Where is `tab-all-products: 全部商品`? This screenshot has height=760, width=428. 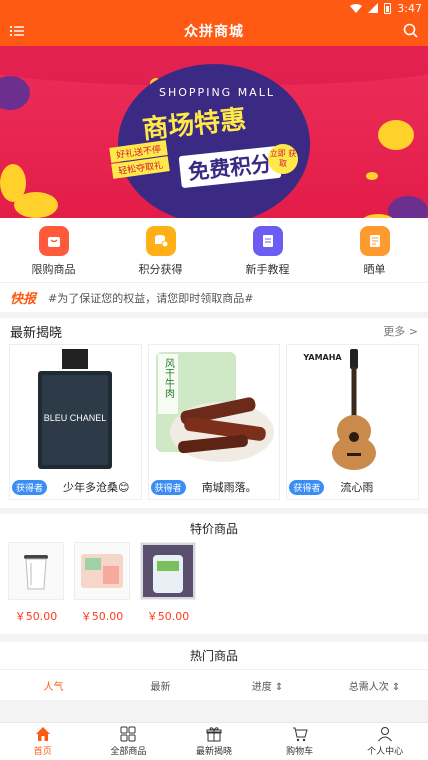 tab-all-products: 全部商品 is located at coordinates (129, 741).